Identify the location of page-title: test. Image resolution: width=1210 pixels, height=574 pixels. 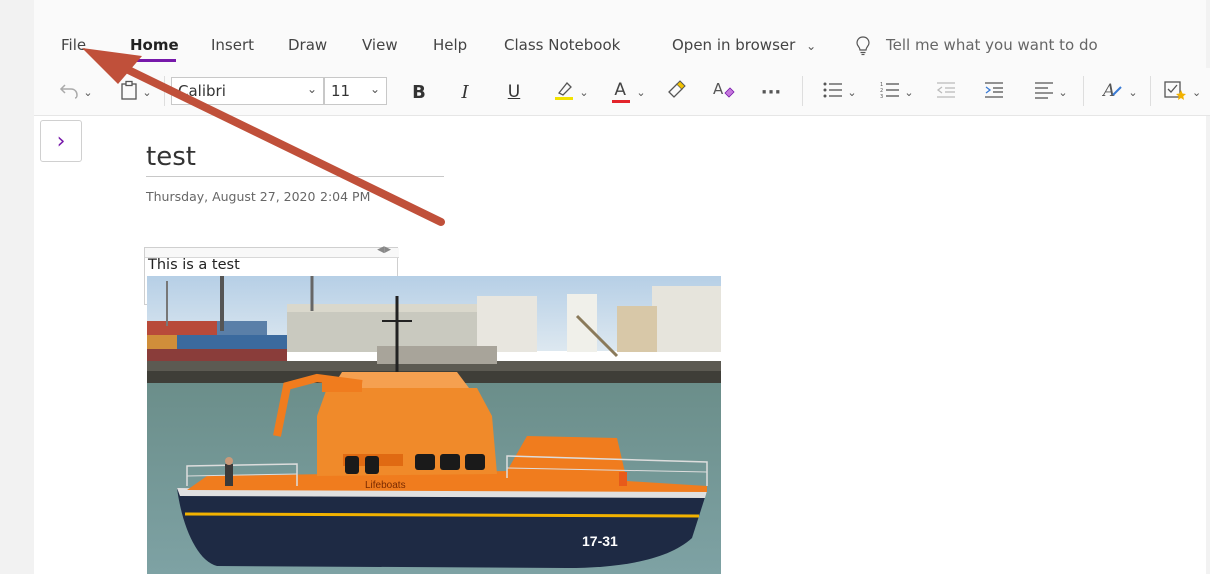
(171, 157).